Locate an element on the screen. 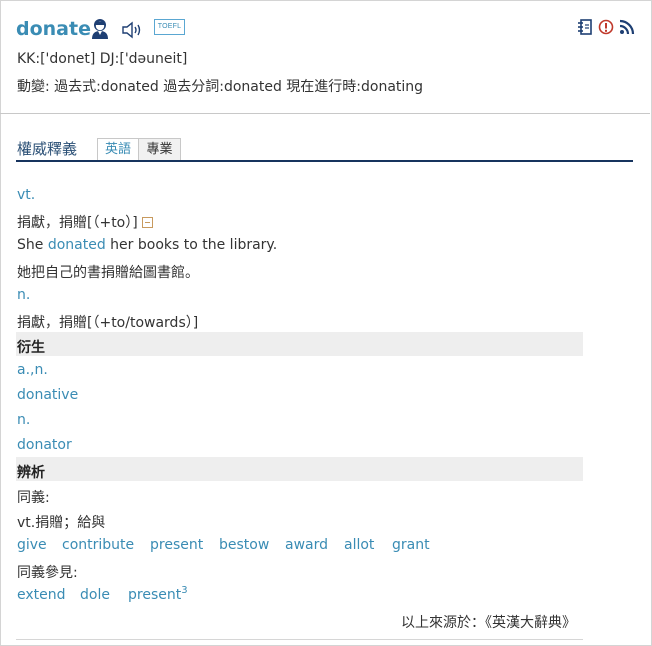 This screenshot has height=646, width=652. definition-text: 捐獻，捐贈[（+to）] is located at coordinates (77, 223).